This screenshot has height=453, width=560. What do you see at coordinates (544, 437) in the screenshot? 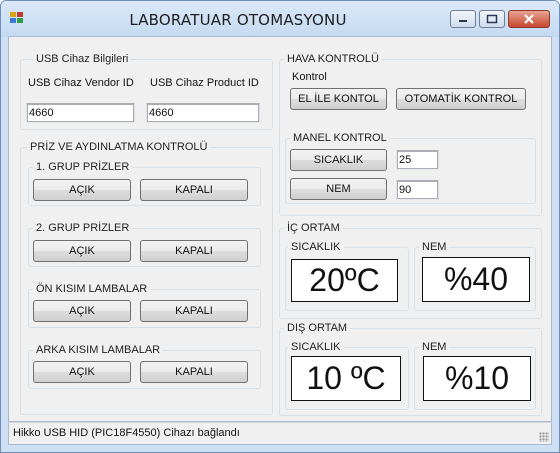
I see `resize-grip-icon` at bounding box center [544, 437].